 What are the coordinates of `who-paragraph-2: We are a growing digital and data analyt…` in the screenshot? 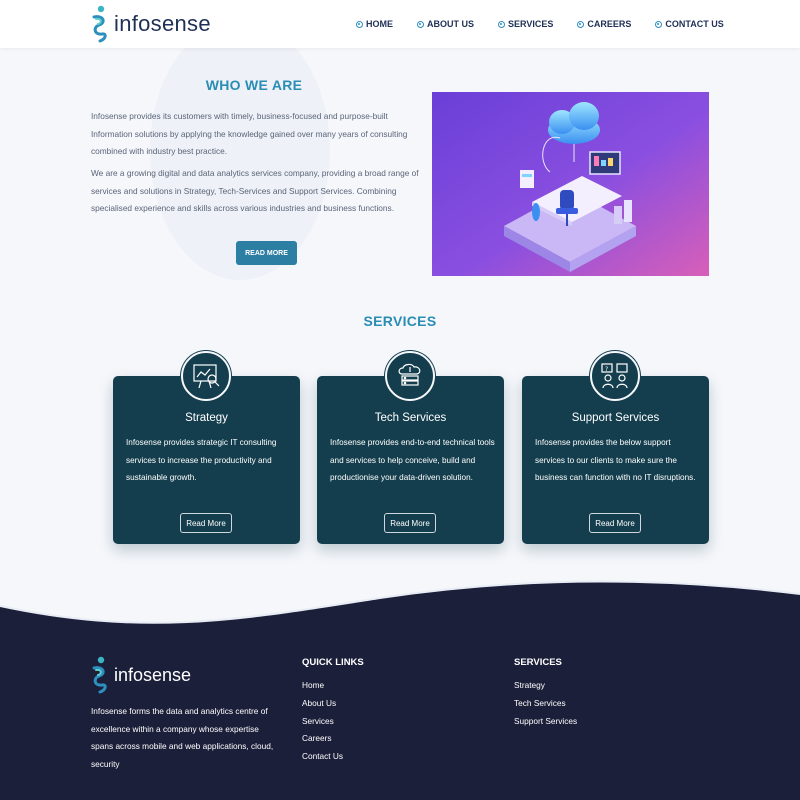 It's located at (255, 190).